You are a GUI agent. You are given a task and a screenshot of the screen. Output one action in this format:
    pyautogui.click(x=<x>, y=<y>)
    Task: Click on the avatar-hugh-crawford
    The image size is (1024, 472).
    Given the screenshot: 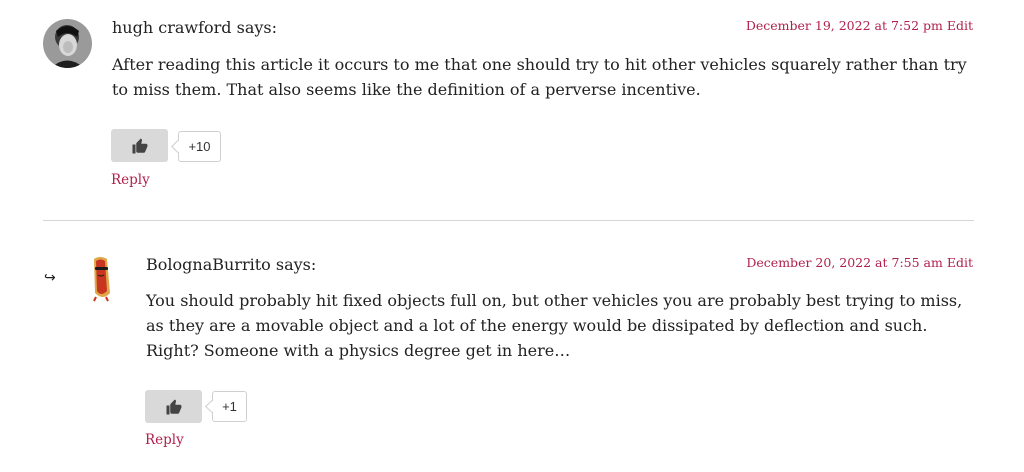 What is the action you would take?
    pyautogui.click(x=67, y=43)
    